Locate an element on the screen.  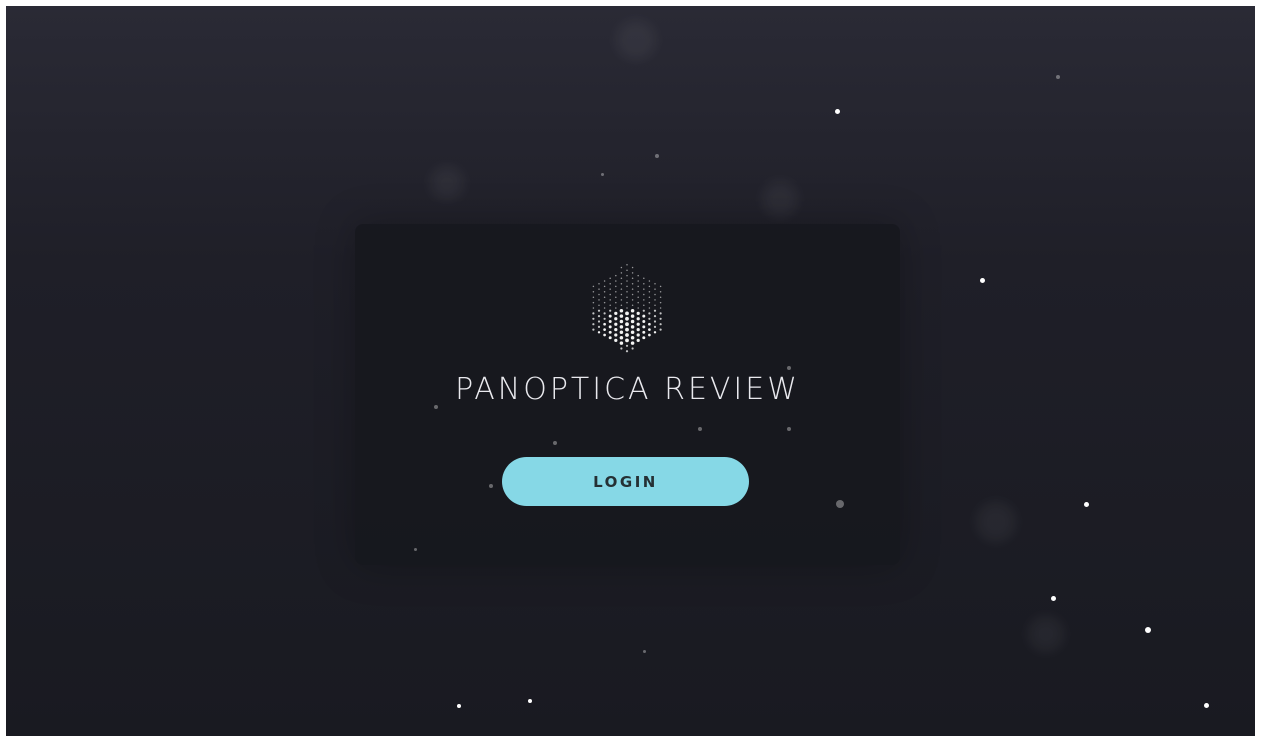
login-button: LOGIN is located at coordinates (625, 481).